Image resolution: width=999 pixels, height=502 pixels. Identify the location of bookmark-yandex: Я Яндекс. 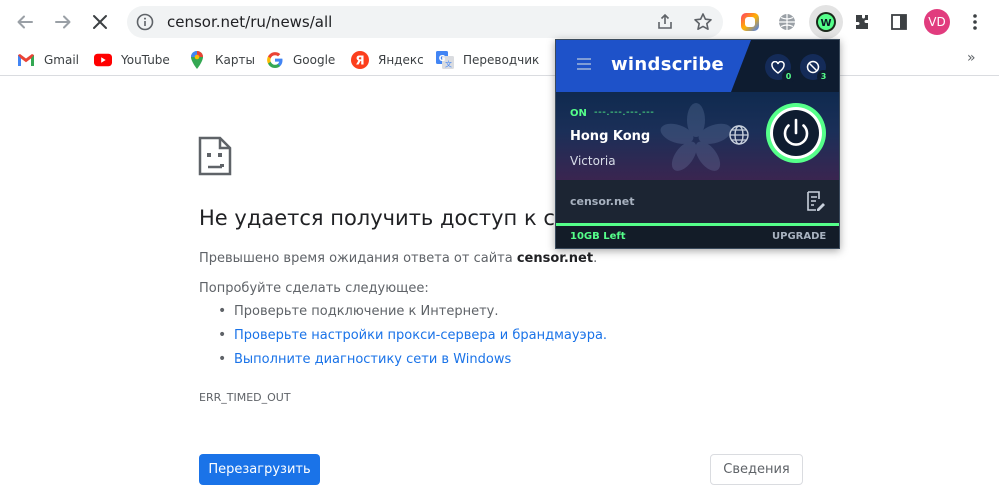
(387, 60).